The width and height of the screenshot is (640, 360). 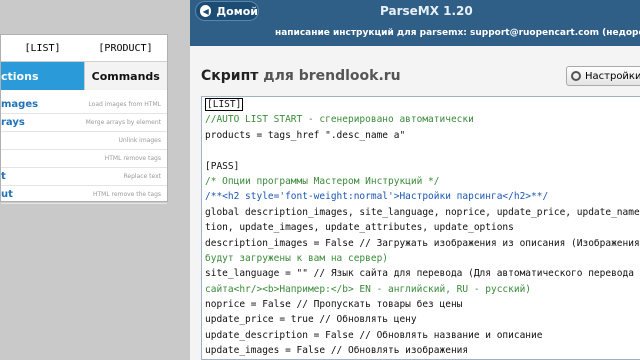 I want to click on home-button: ◀ Домой, so click(x=227, y=11).